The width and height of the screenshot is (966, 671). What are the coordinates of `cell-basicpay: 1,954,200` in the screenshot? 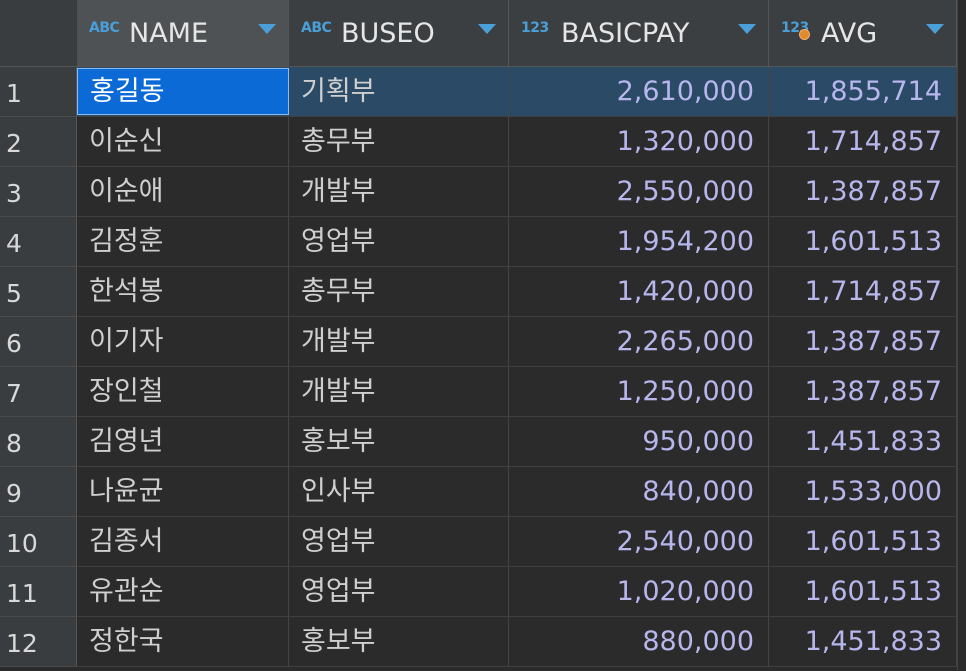 It's located at (639, 242).